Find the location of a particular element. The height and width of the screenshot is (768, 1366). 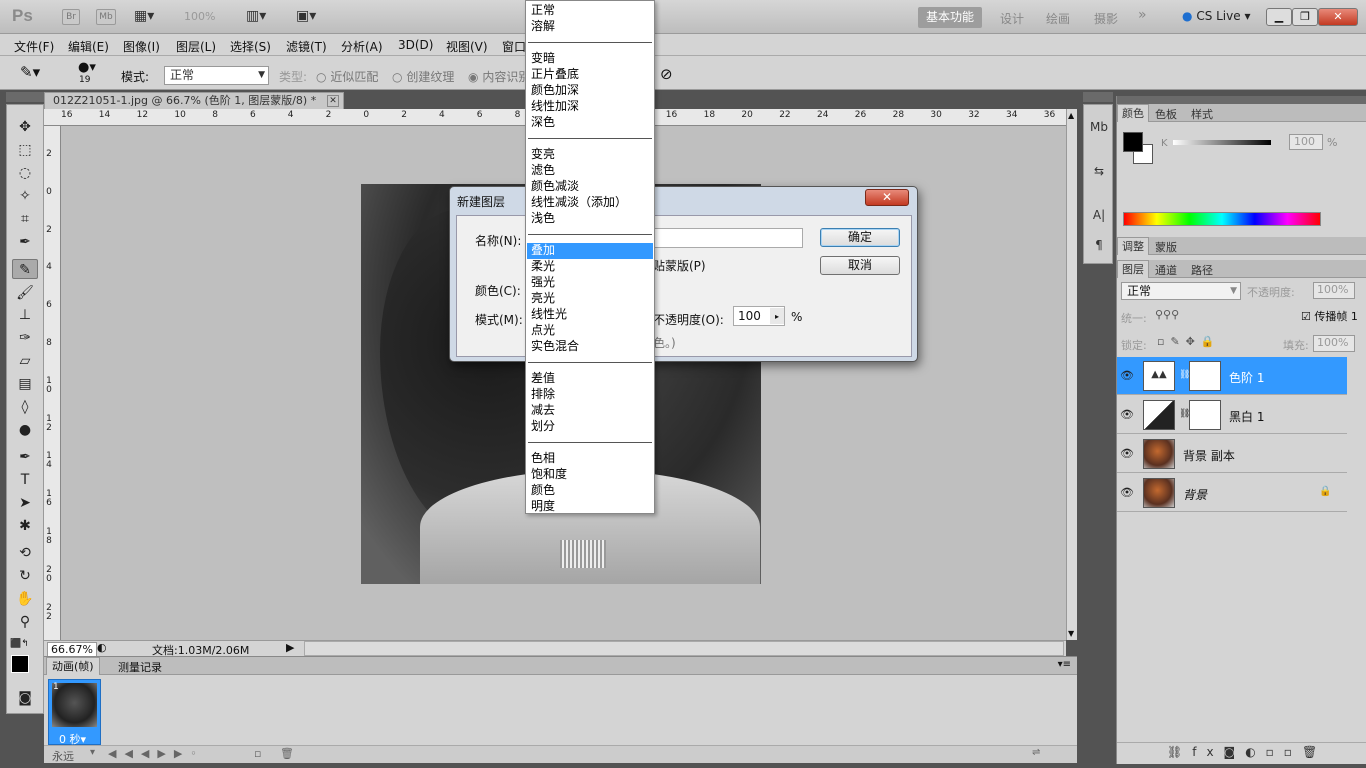

marquee-tool-icon: ⬚ is located at coordinates (25, 150).